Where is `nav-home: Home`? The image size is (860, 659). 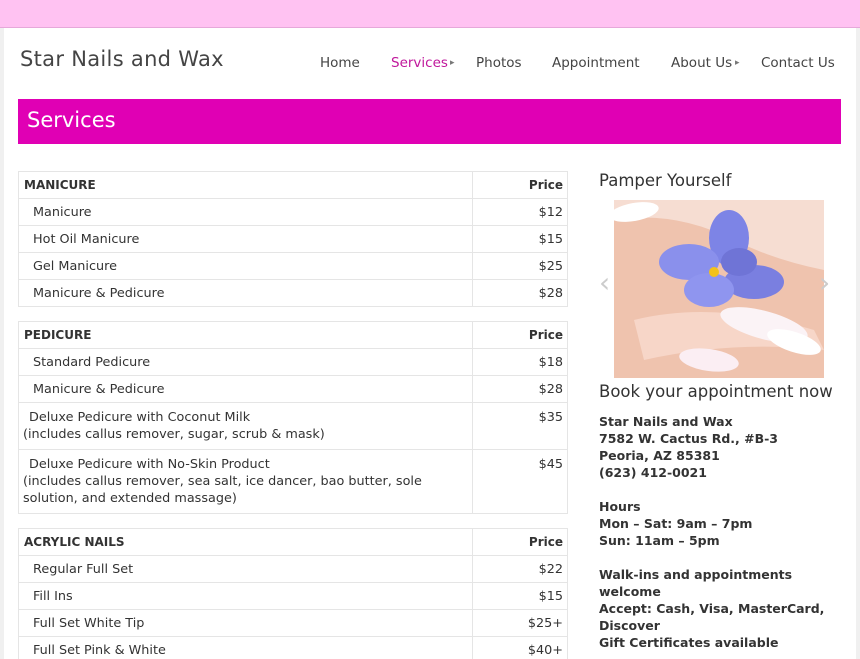
nav-home: Home is located at coordinates (340, 63).